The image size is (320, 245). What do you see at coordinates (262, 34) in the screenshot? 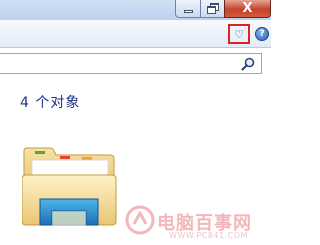
I see `help-button: ?` at bounding box center [262, 34].